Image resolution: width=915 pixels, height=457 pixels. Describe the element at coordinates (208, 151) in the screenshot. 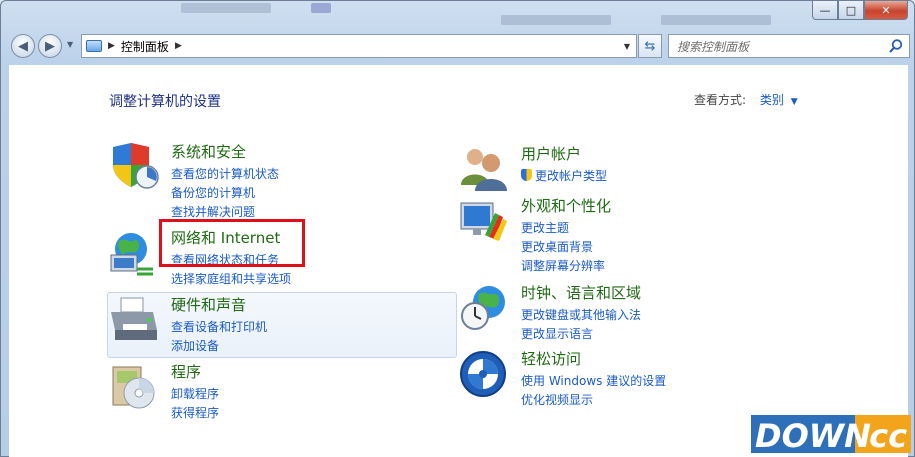

I see `category-title: 系统和安全` at that location.